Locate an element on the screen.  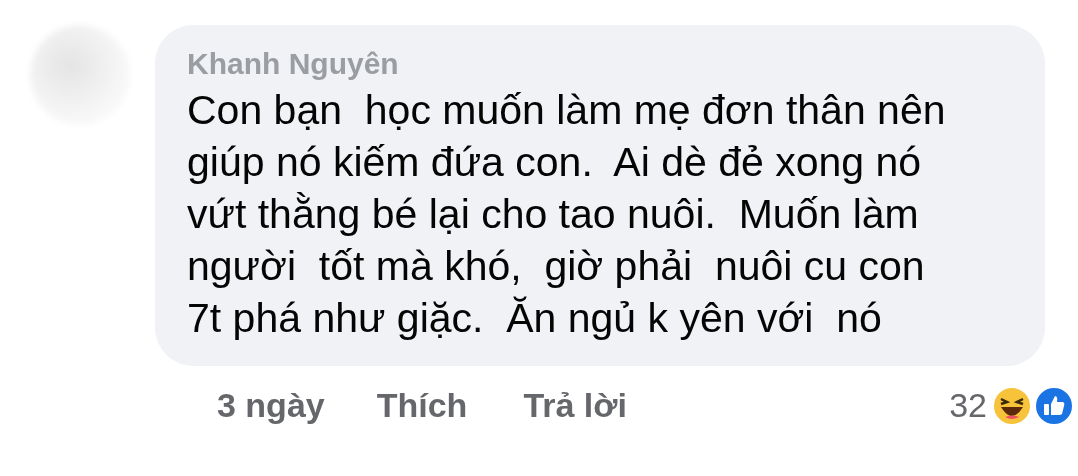
reaction-count: 32 is located at coordinates (968, 405).